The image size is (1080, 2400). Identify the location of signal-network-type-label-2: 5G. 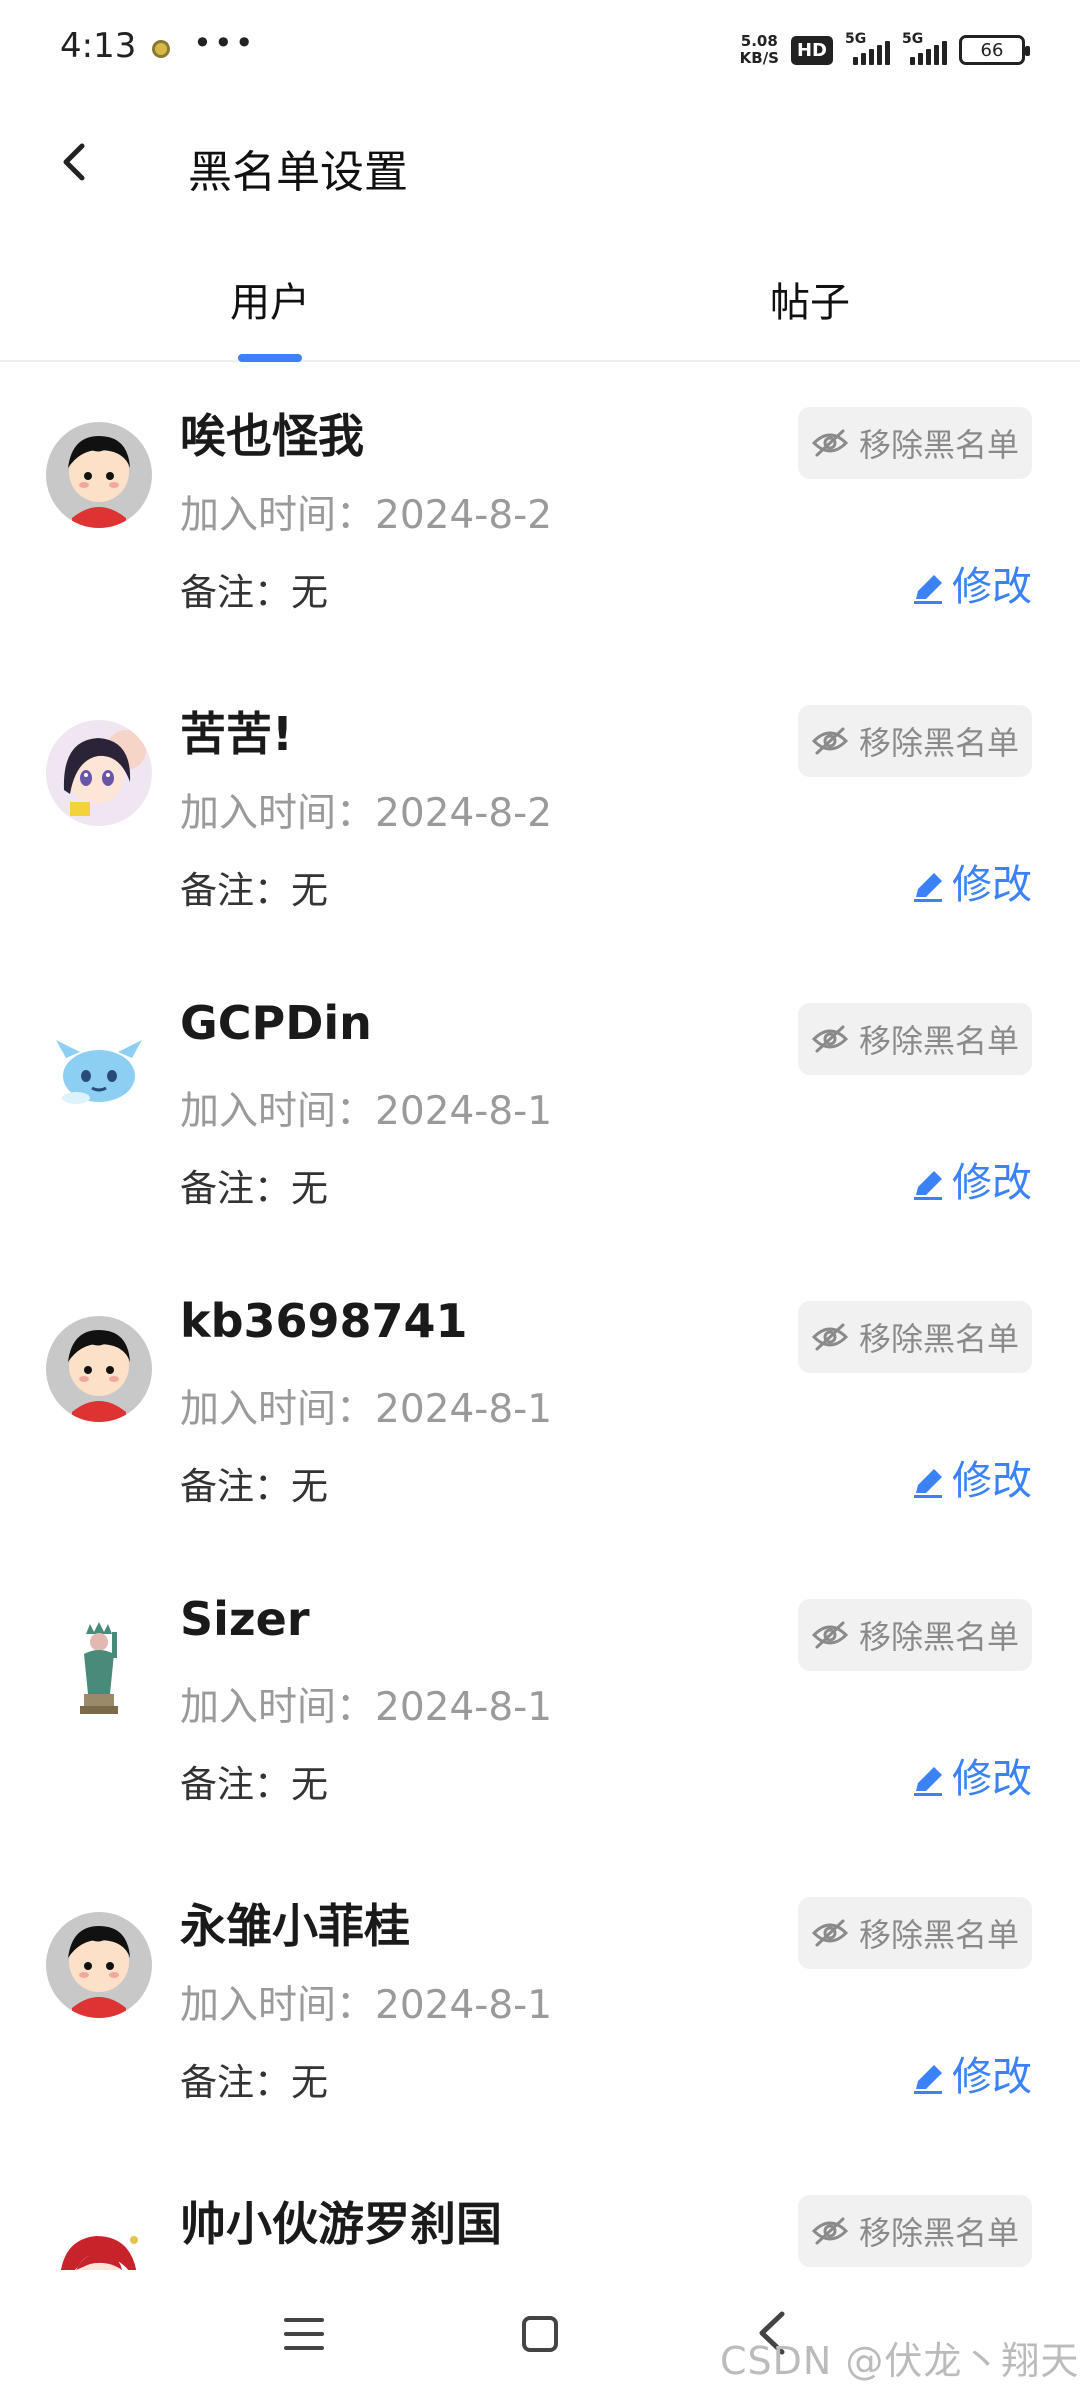
(913, 39).